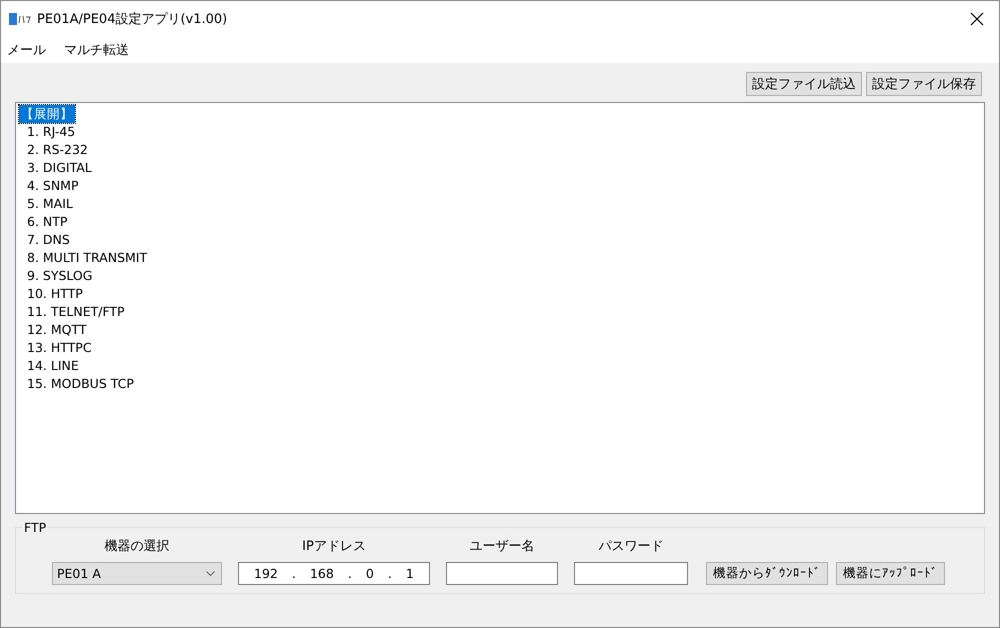 Image resolution: width=1000 pixels, height=628 pixels. What do you see at coordinates (87, 258) in the screenshot?
I see `tree-item: 8. MULTI TRANSMIT` at bounding box center [87, 258].